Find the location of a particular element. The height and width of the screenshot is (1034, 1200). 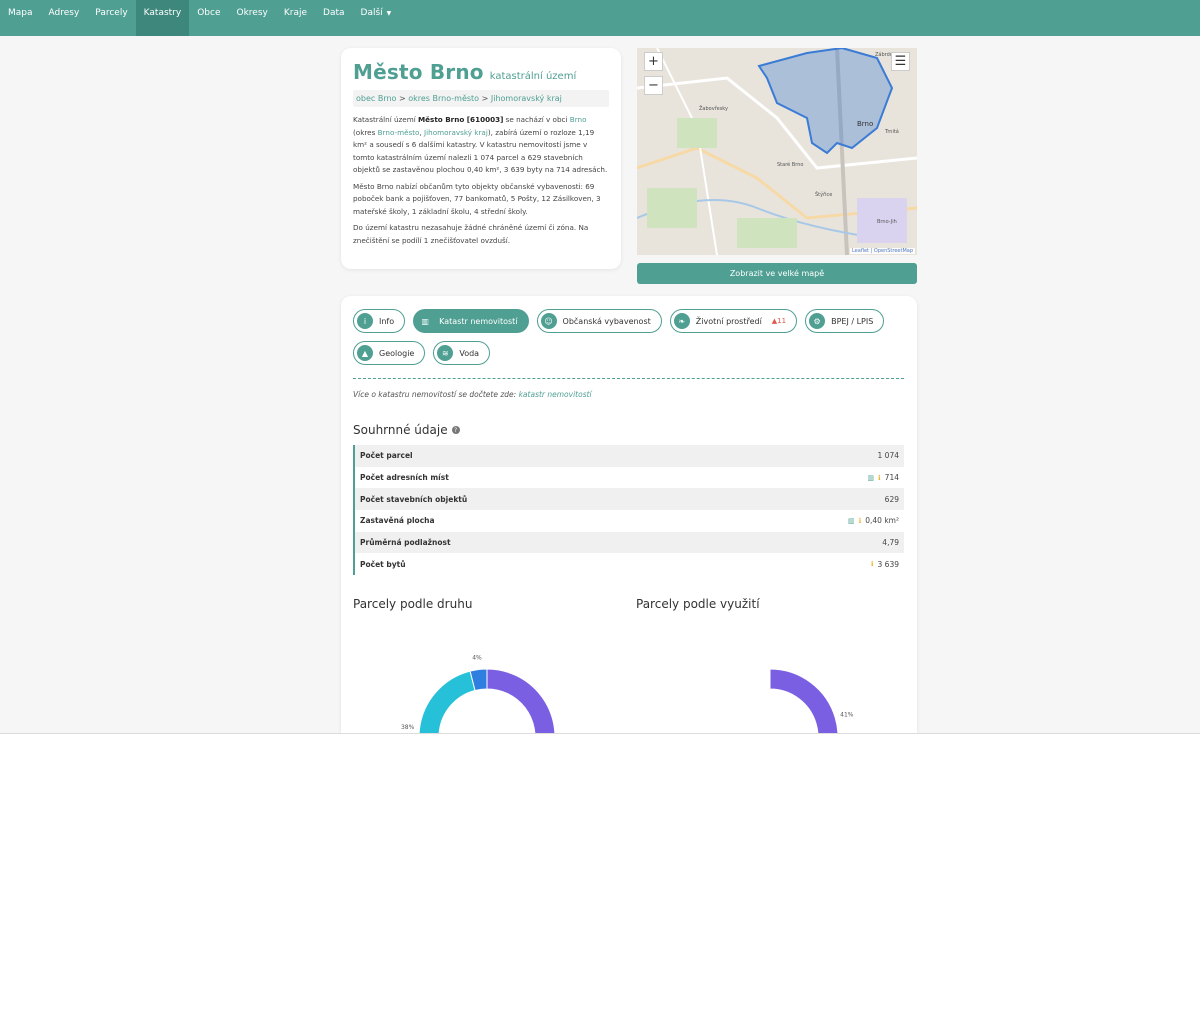

table-row: Počet adresních míst ▥ ℹ 714 is located at coordinates (629, 478).